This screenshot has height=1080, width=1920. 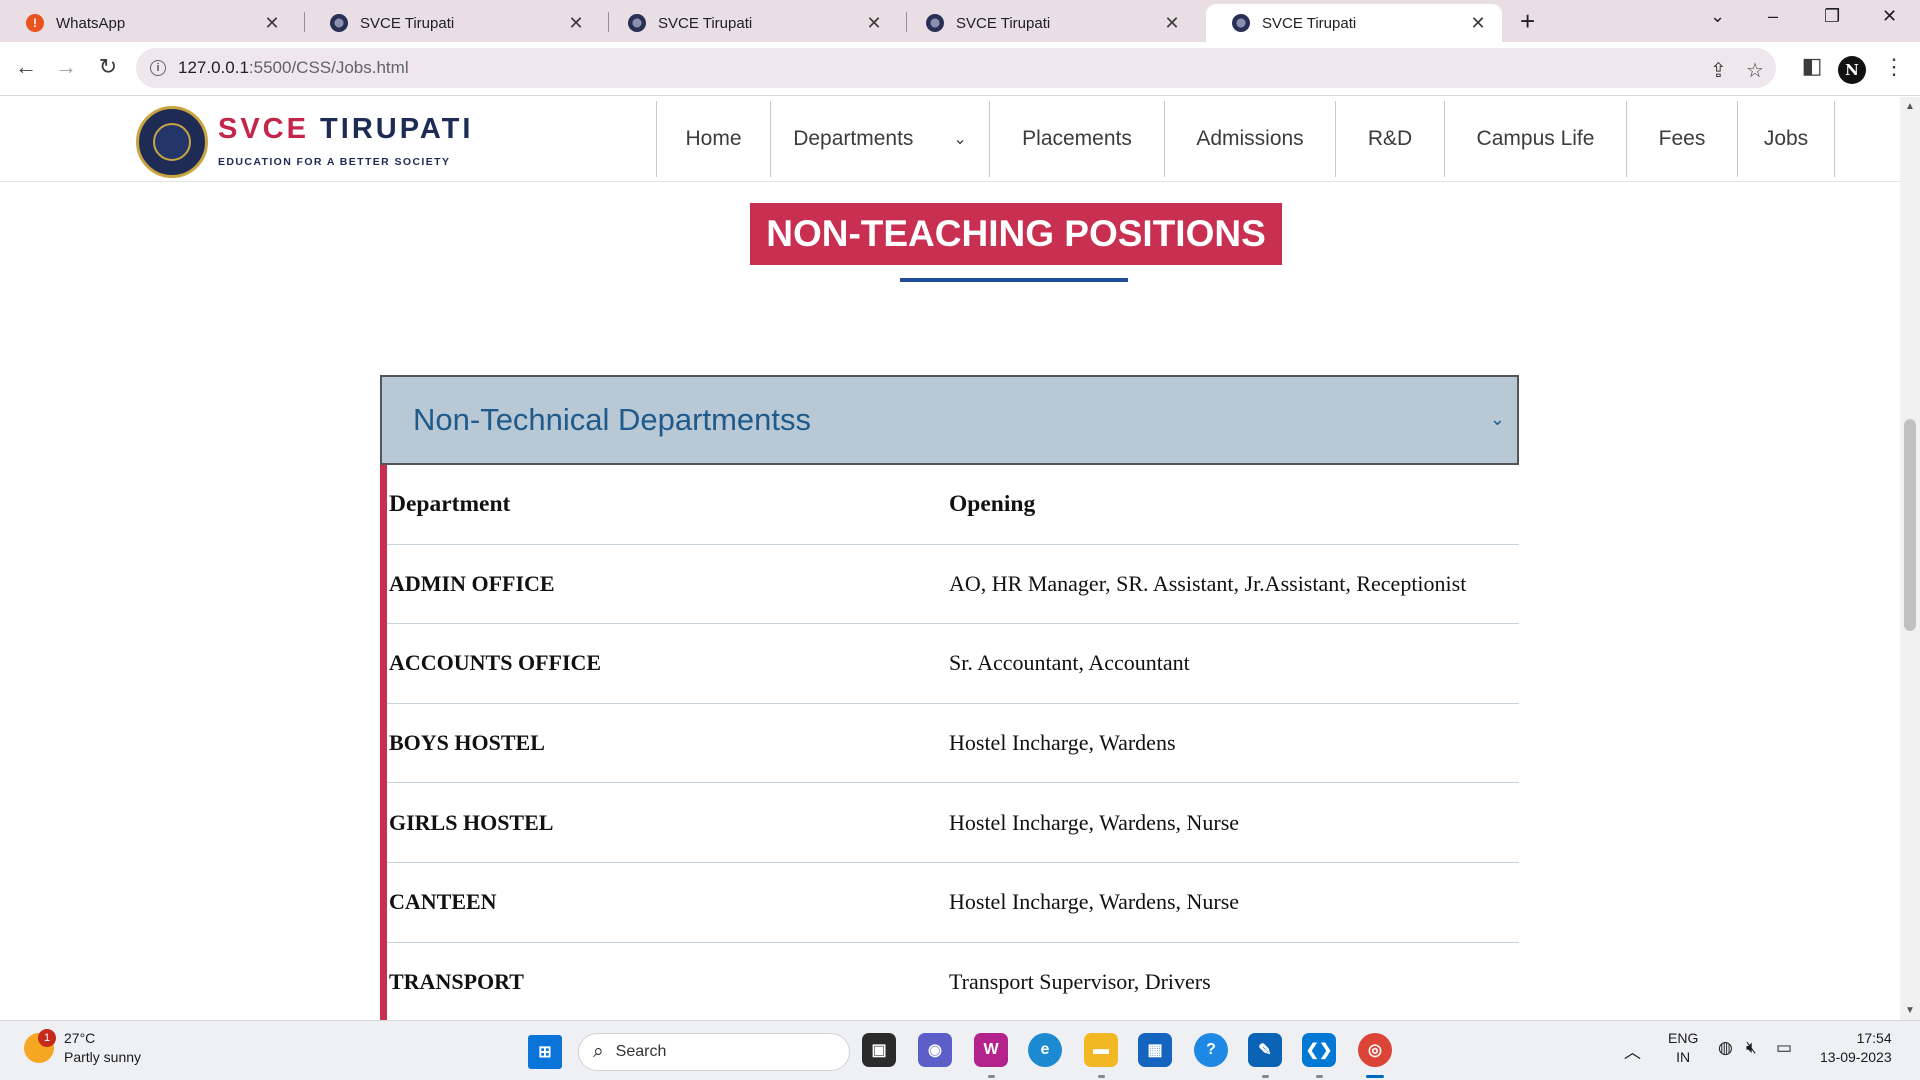 What do you see at coordinates (1755, 70) in the screenshot?
I see `bookmark-star-icon: ☆` at bounding box center [1755, 70].